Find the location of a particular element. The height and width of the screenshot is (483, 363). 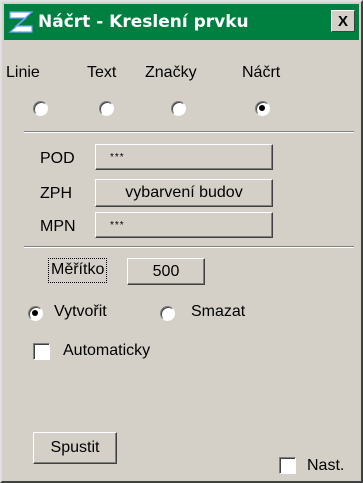

window-title: Náčrt - Kreslení prvku is located at coordinates (143, 22).